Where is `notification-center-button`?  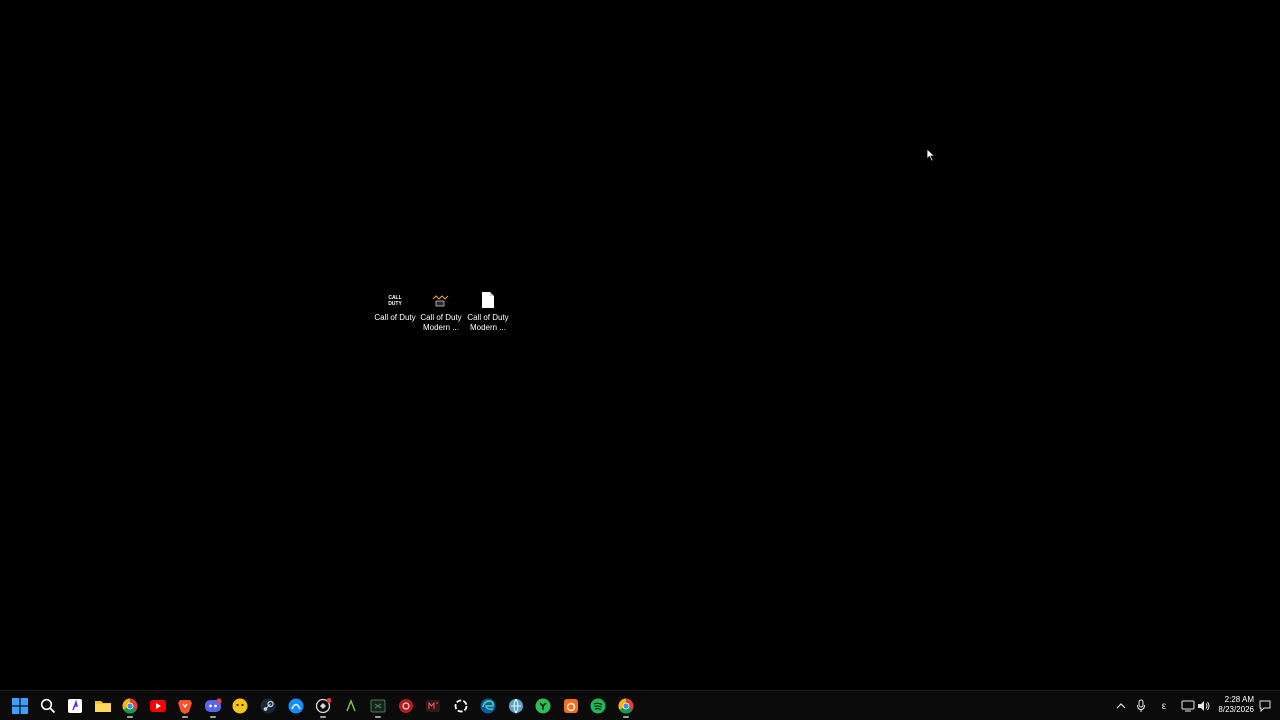 notification-center-button is located at coordinates (1265, 706).